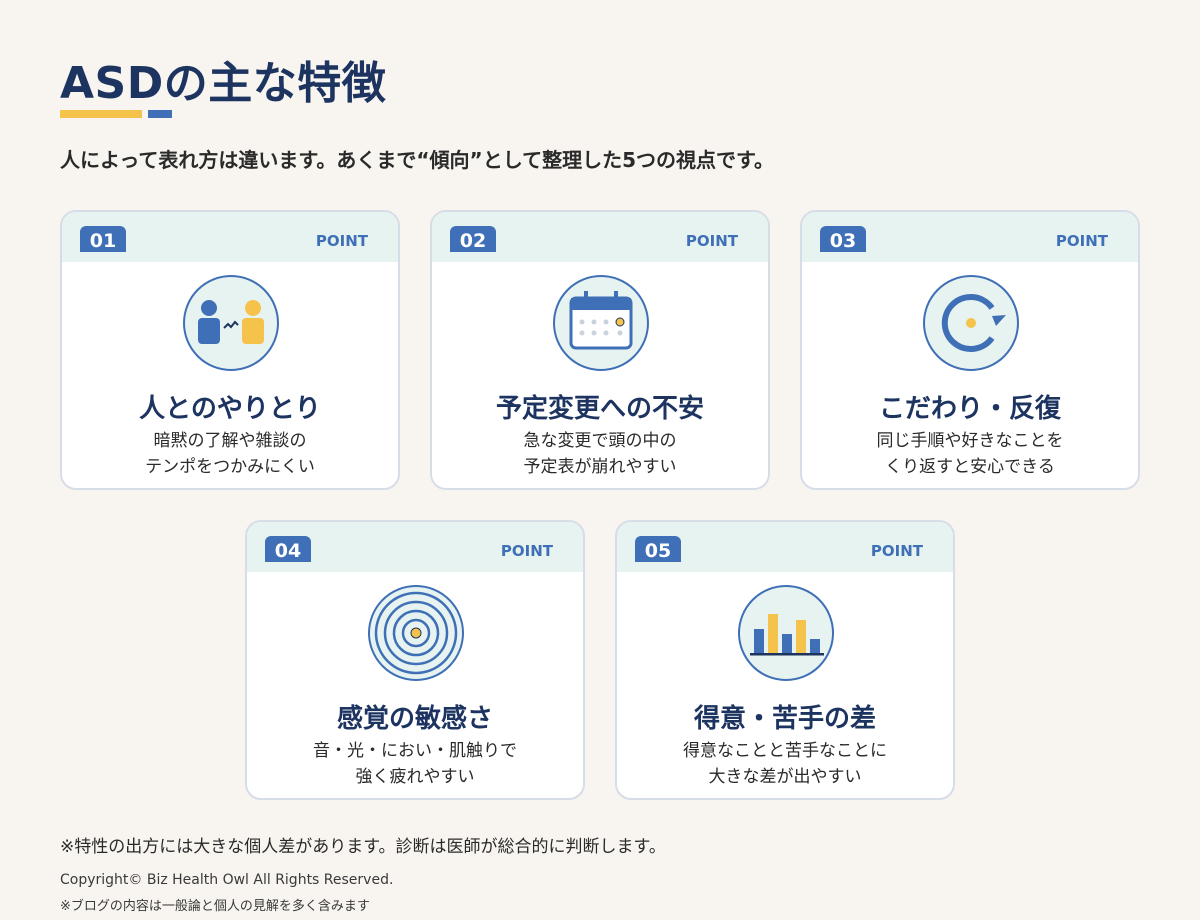 This screenshot has height=920, width=1200. Describe the element at coordinates (101, 114) in the screenshot. I see `title-underline-yellow` at that location.